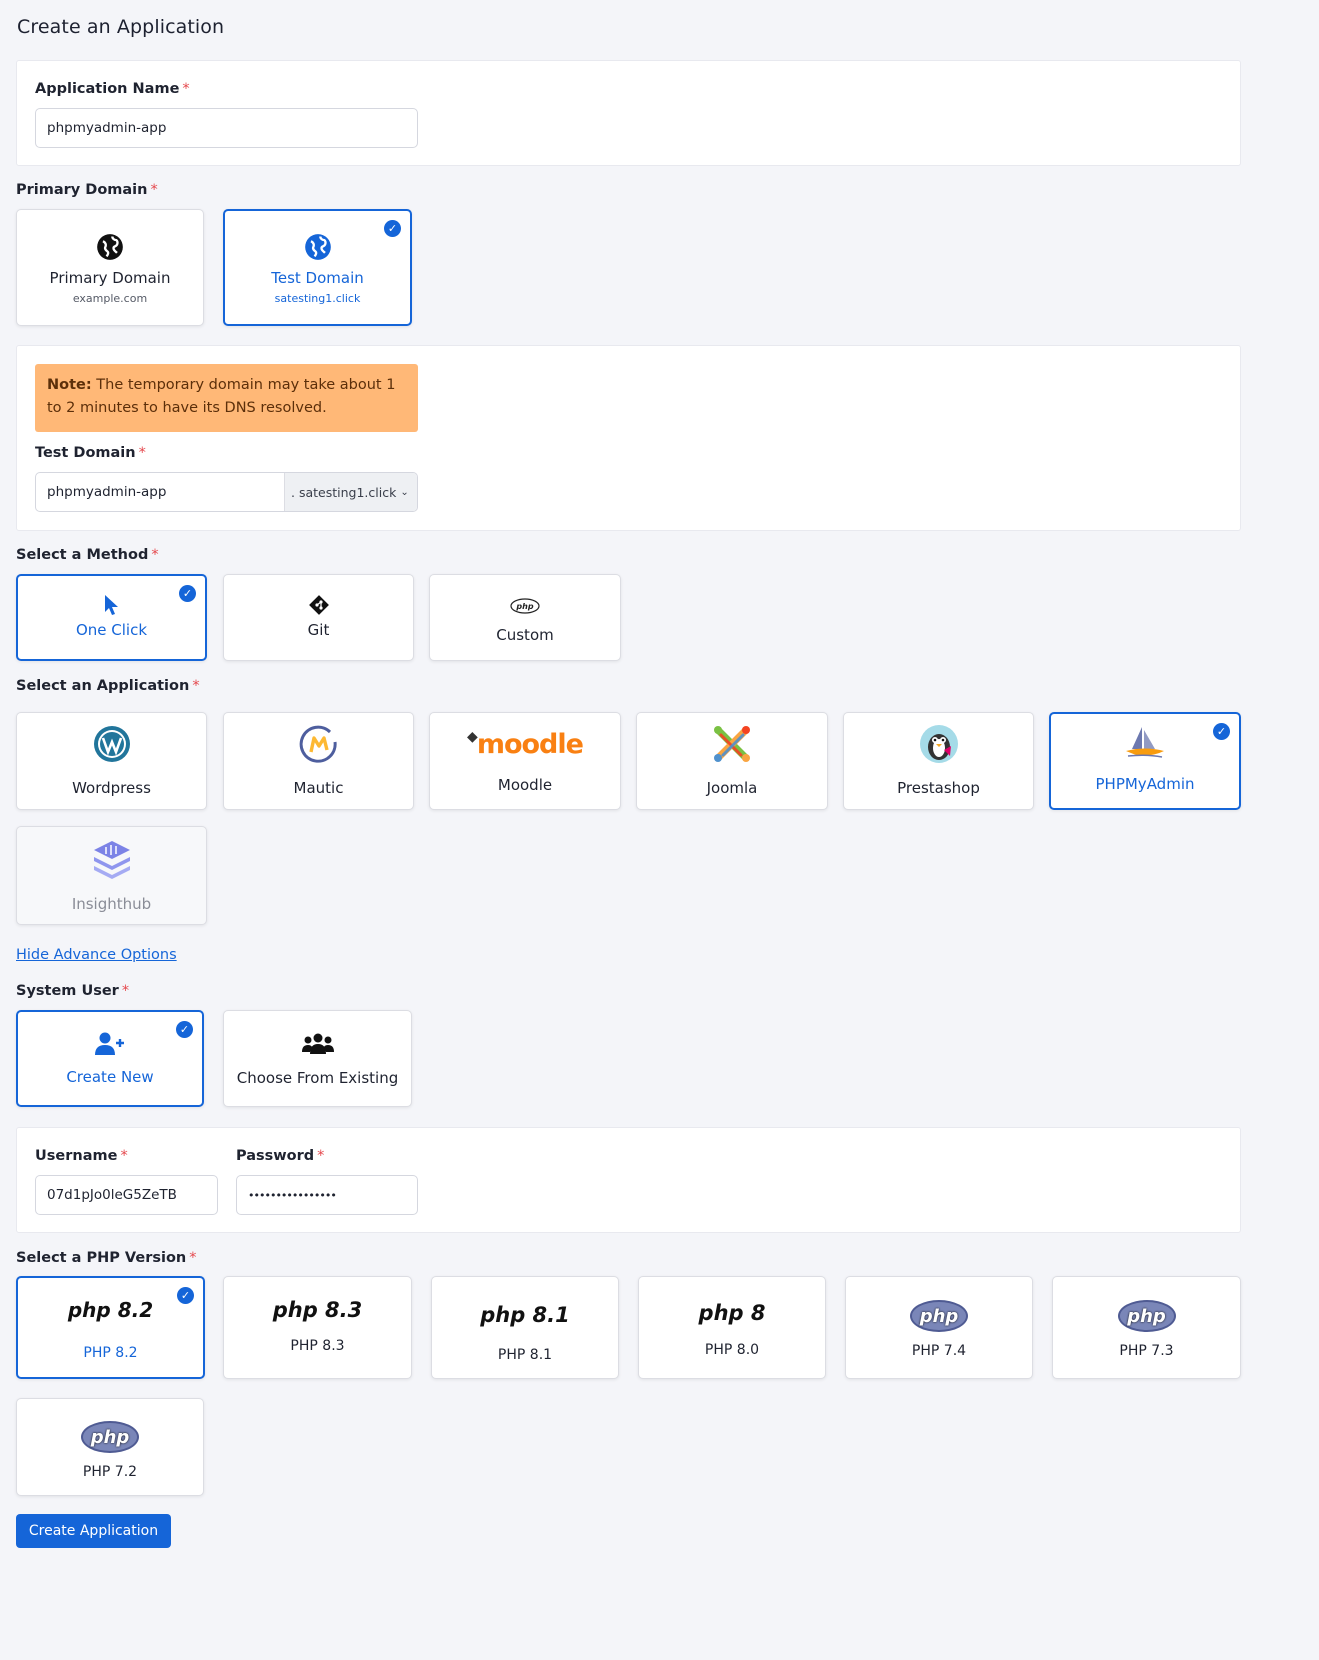  I want to click on app-option-moodle: ◆moodle Moodle, so click(525, 761).